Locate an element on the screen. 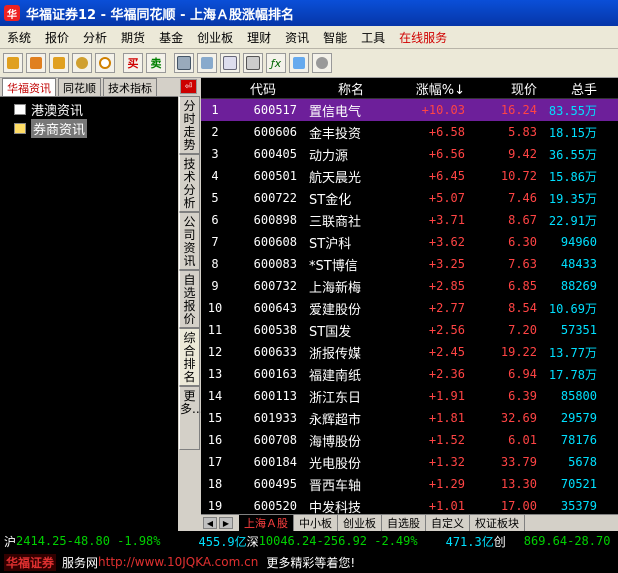  refresh-icon is located at coordinates (82, 63).